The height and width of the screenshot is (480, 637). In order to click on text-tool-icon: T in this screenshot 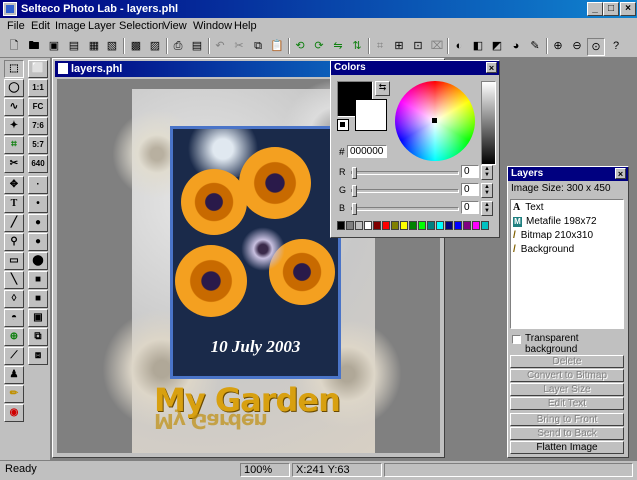, I will do `click(14, 204)`.